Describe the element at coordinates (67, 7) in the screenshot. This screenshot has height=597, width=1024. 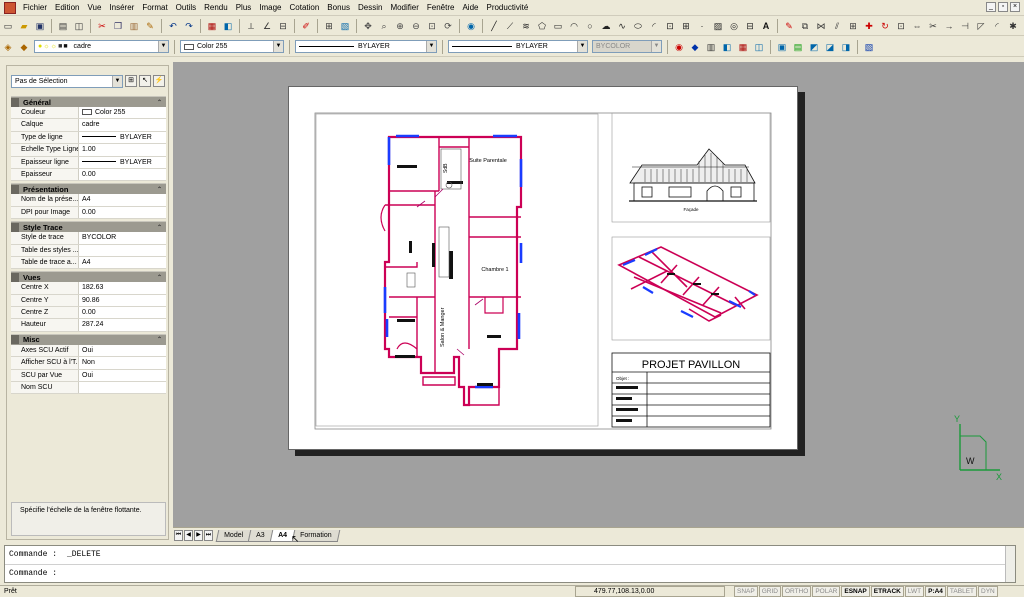
I see `menu-edition: Edition` at that location.